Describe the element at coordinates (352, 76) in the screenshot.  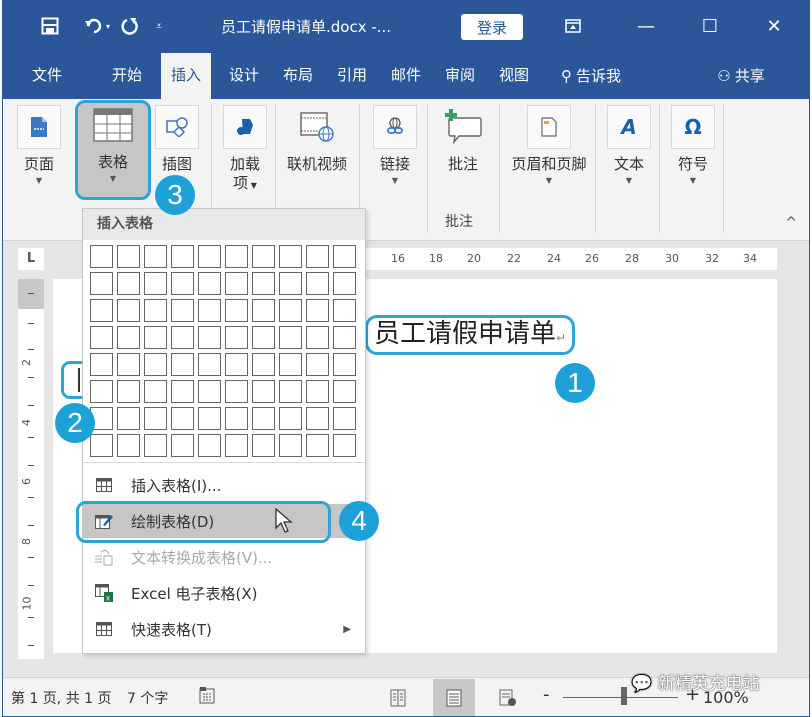
I see `tab-references: 引用` at that location.